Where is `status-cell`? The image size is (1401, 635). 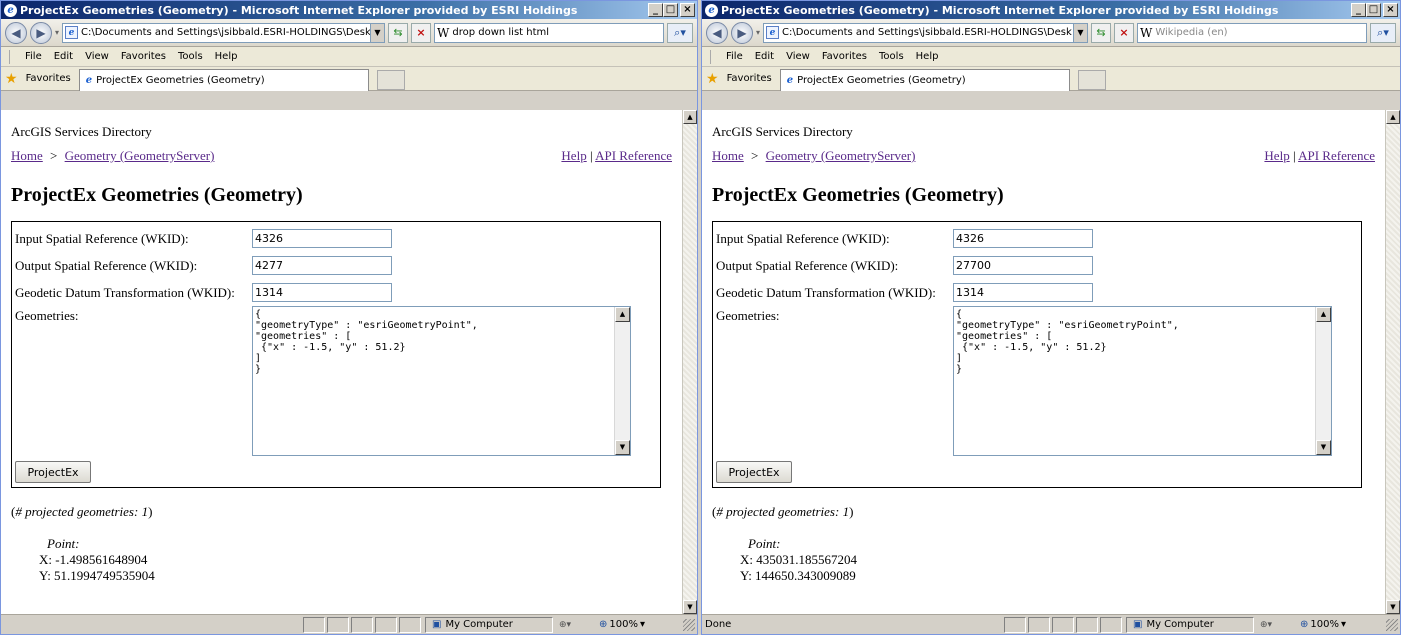
status-cell is located at coordinates (314, 624).